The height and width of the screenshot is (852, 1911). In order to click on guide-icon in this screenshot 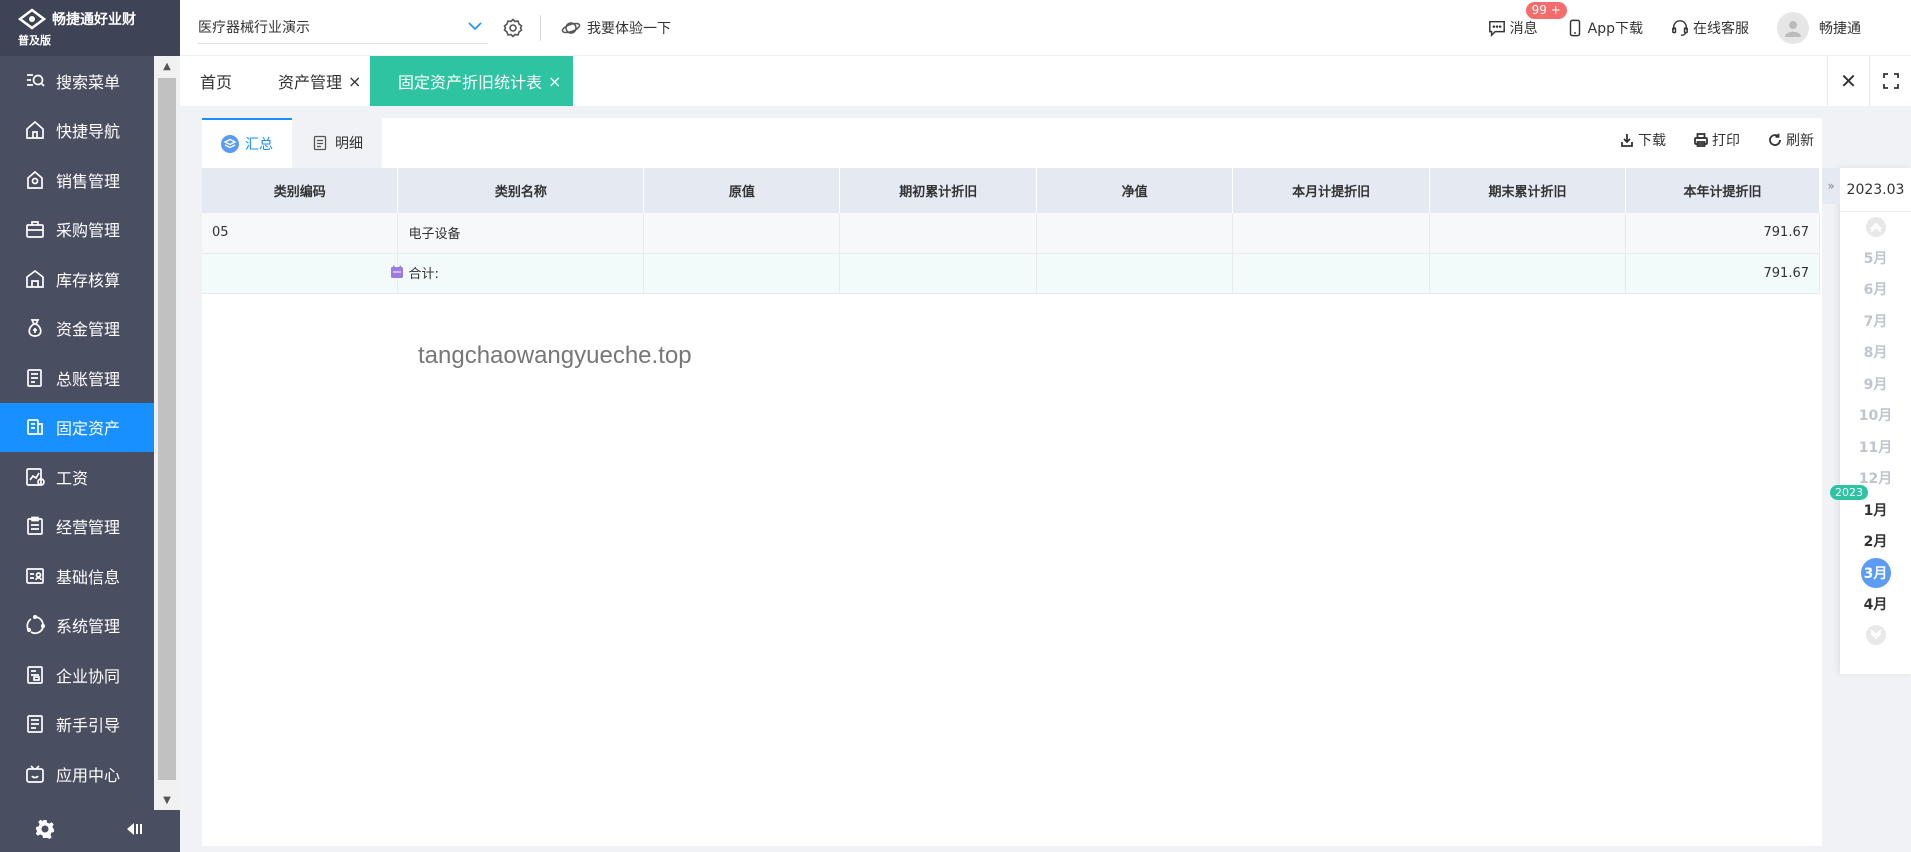, I will do `click(35, 724)`.